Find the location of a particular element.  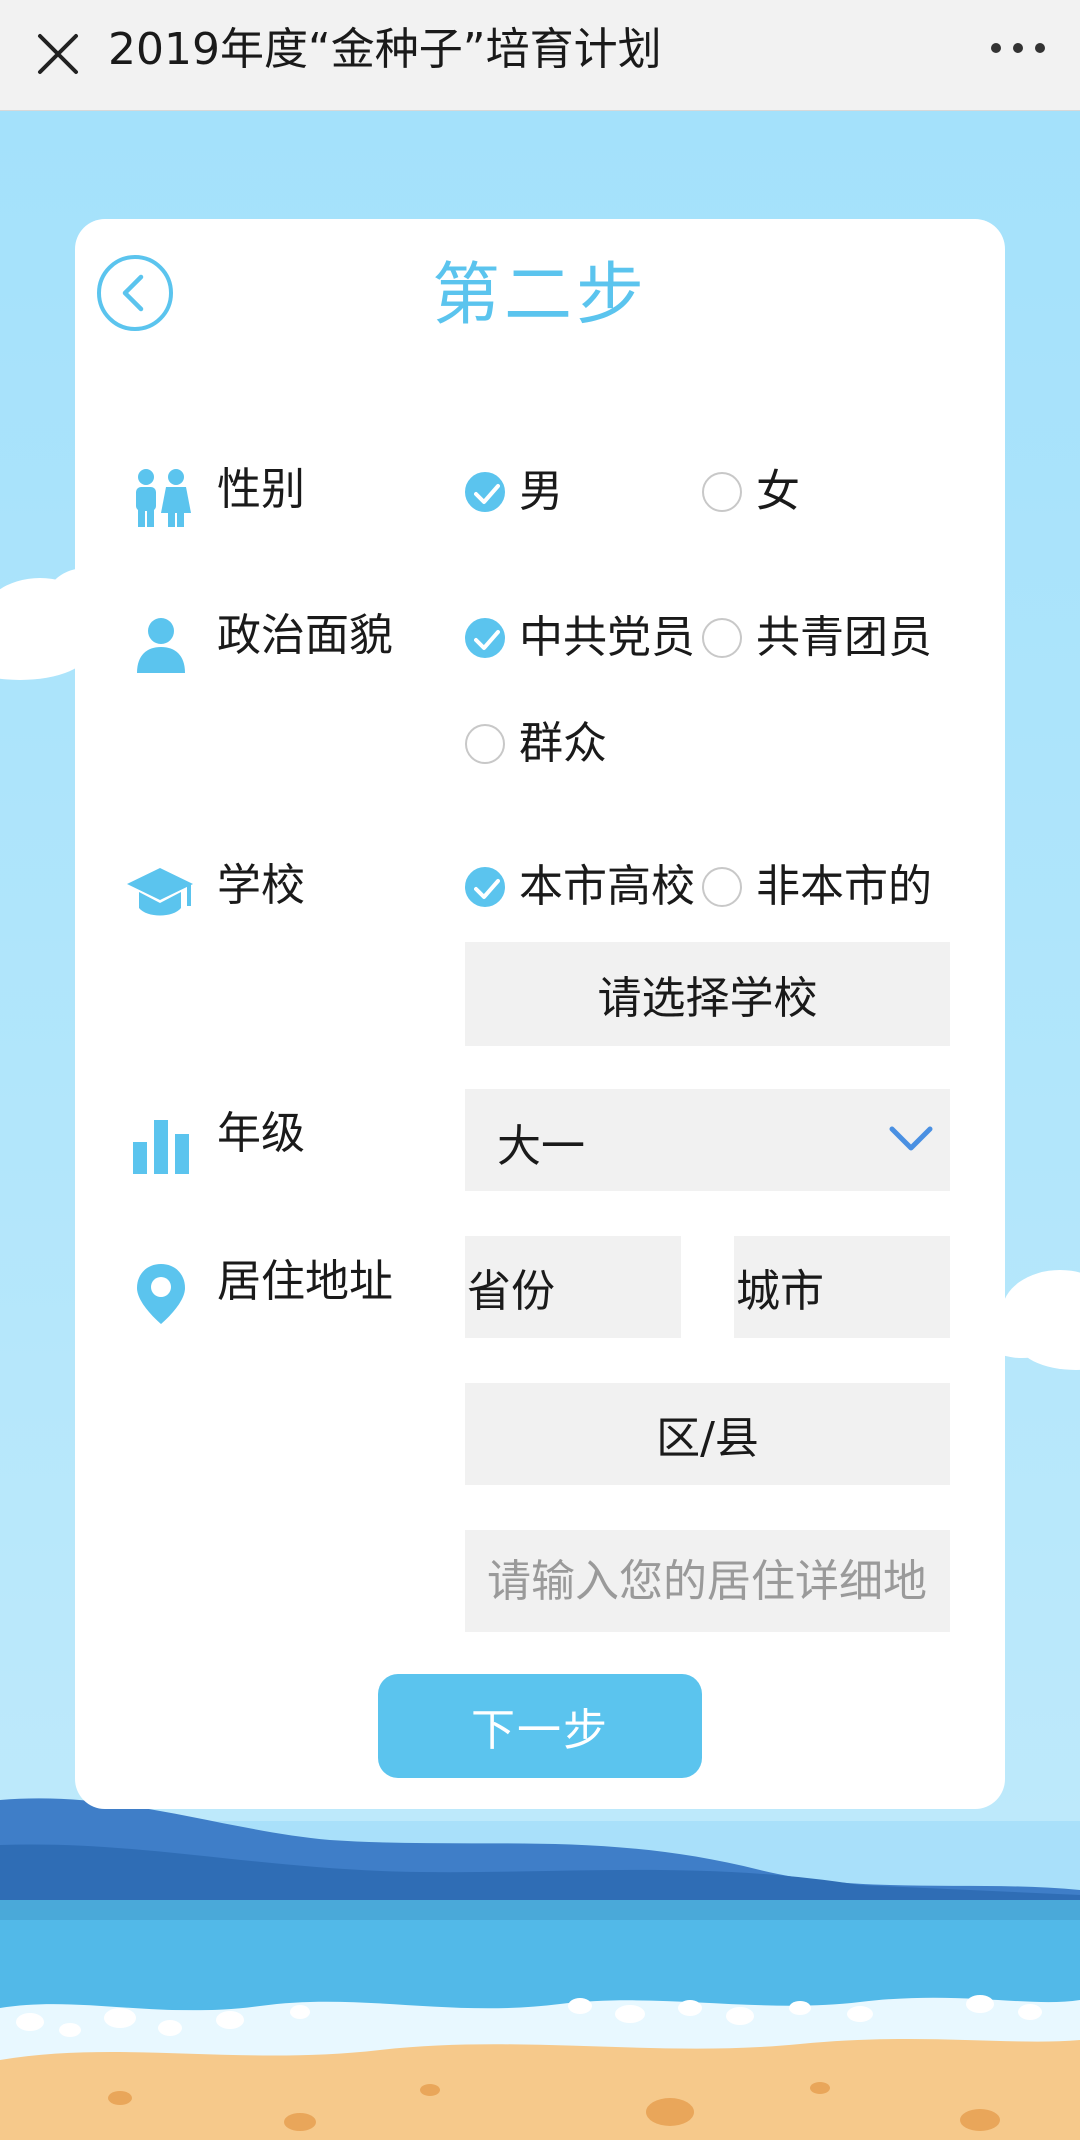

political-option-league-member: 共青团员 is located at coordinates (817, 638).